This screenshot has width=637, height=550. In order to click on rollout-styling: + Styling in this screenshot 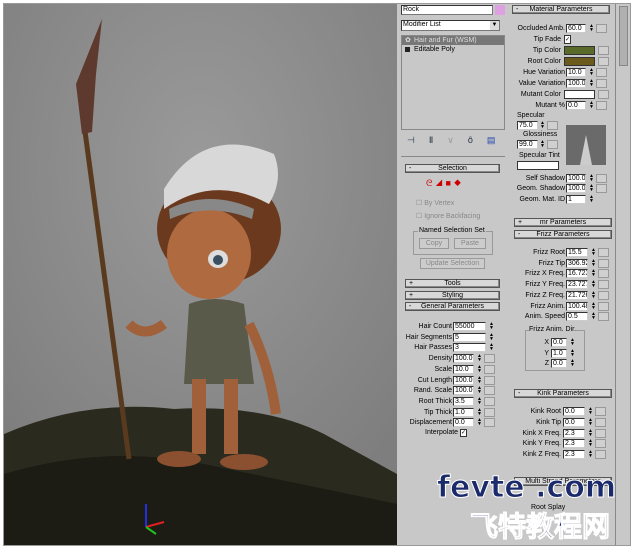, I will do `click(452, 295)`.